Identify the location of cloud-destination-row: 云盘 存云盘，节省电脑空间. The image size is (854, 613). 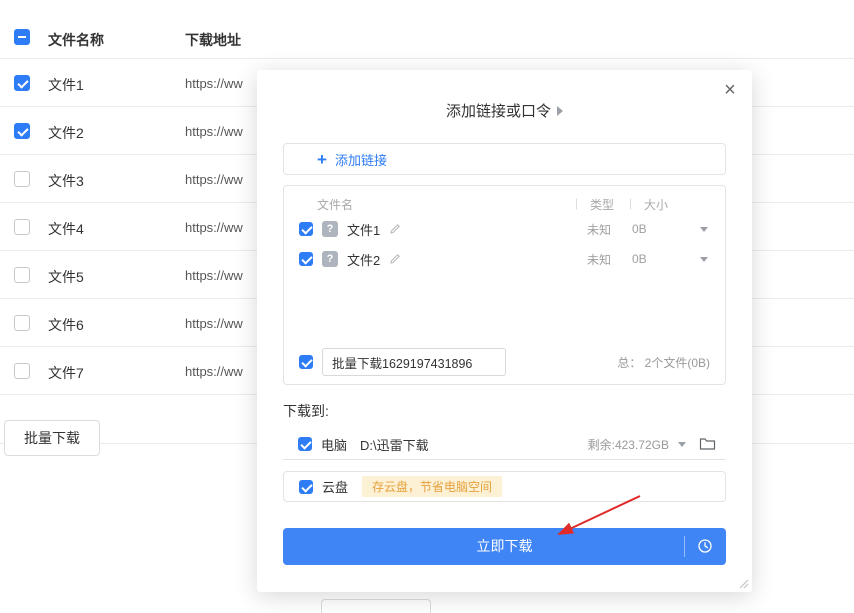
(504, 486).